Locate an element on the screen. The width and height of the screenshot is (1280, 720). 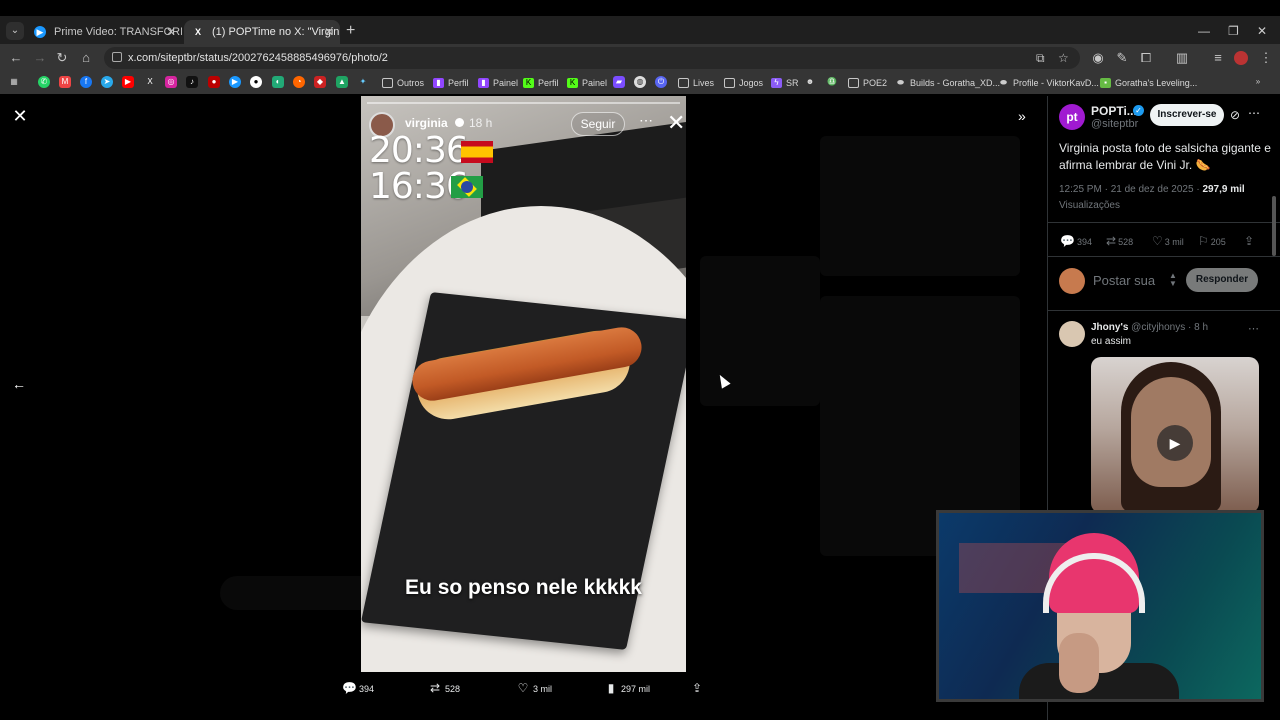
bookmark-mask-icon: ☻ is located at coordinates (810, 82).